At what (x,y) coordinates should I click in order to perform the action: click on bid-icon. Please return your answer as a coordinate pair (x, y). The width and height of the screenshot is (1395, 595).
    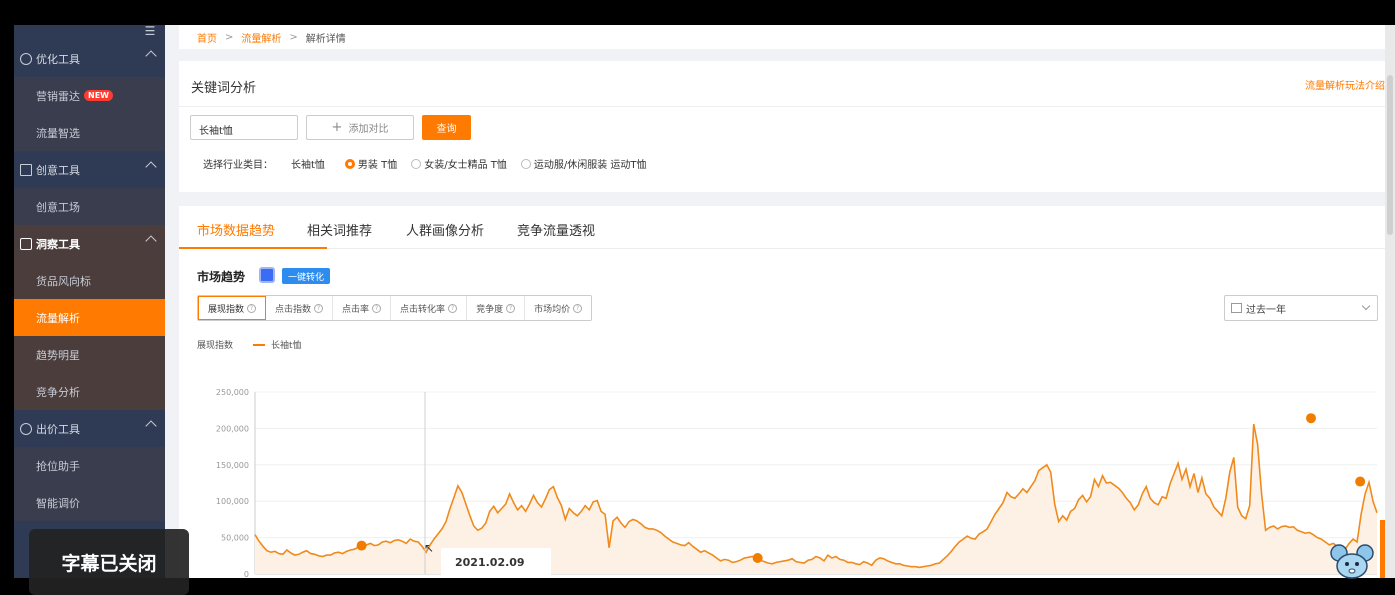
    Looking at the image, I should click on (26, 428).